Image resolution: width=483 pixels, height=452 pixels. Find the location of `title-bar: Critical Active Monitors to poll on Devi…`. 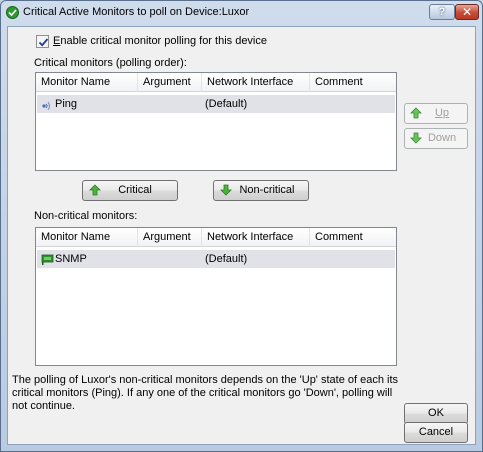

title-bar: Critical Active Monitors to poll on Devi… is located at coordinates (241, 13).